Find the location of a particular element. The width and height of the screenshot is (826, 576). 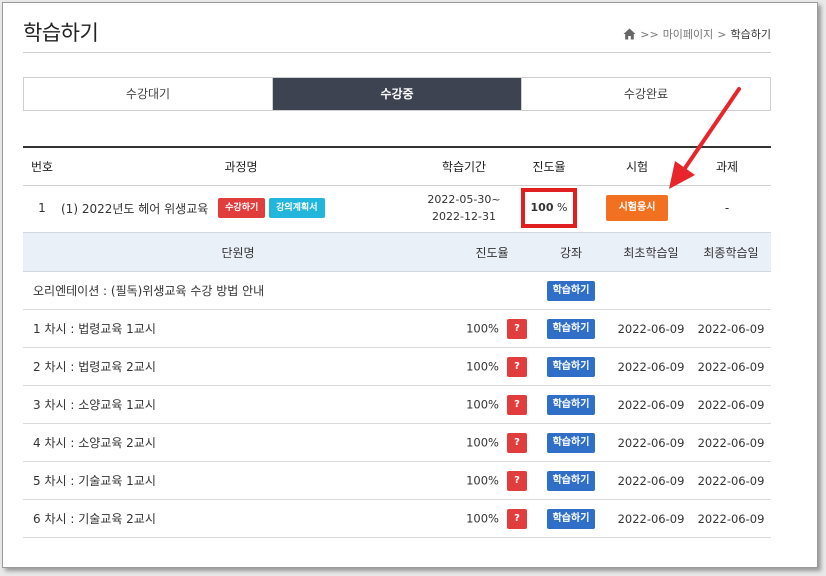

page-header: 학습하기 >> 마이페이지 > 학습하기 is located at coordinates (397, 35).